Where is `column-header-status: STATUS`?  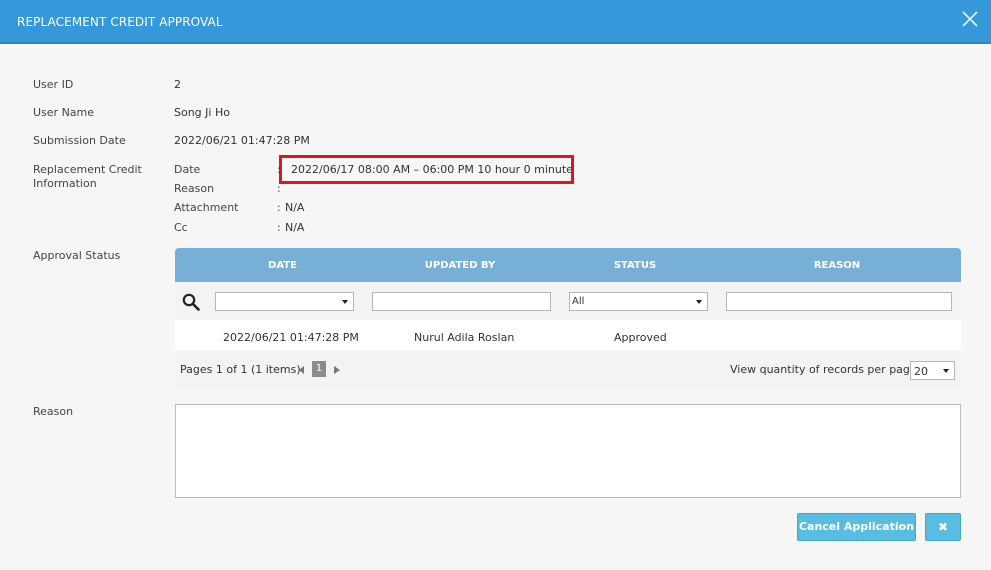 column-header-status: STATUS is located at coordinates (635, 265).